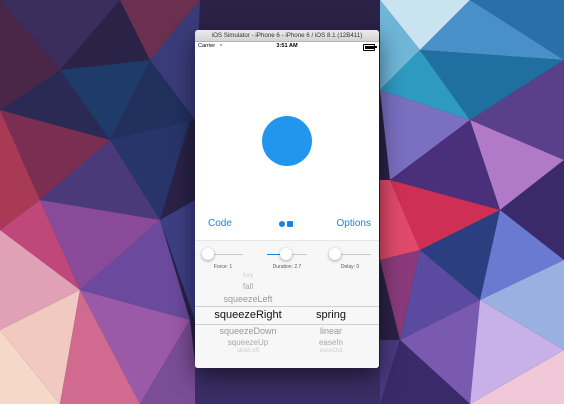 The image size is (564, 404). I want to click on delay-slider-knob, so click(335, 254).